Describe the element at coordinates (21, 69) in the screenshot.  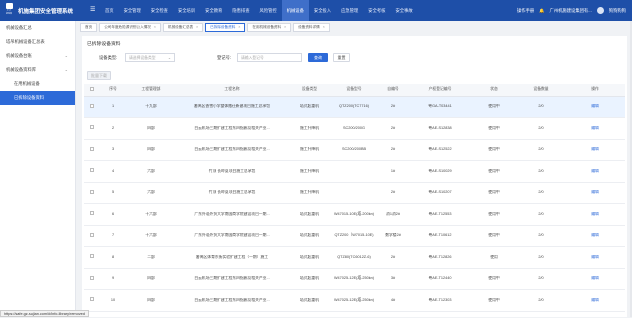
I see `sidebar-item-label: 机械设备资料库` at that location.